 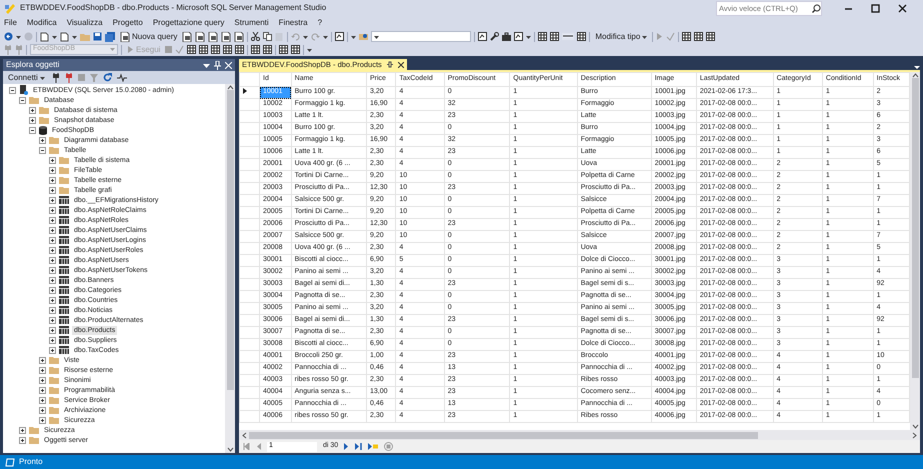 I want to click on menu-item: Progettazione query, so click(x=188, y=23).